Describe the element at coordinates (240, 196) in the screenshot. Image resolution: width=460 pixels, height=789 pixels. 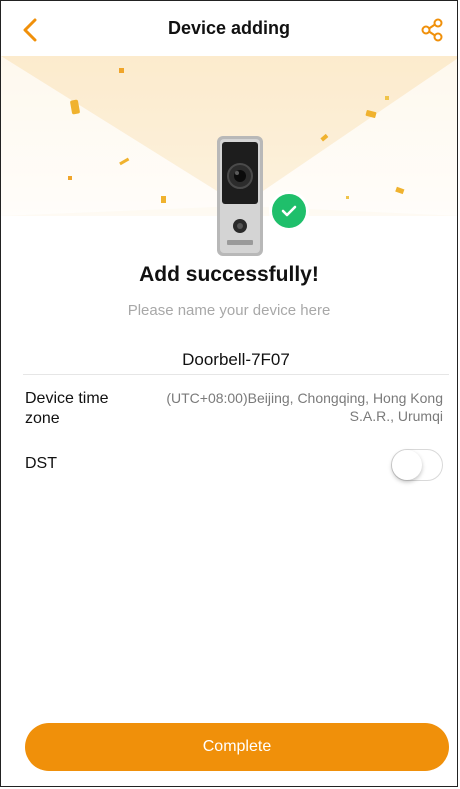
I see `doorbell-device-image` at that location.